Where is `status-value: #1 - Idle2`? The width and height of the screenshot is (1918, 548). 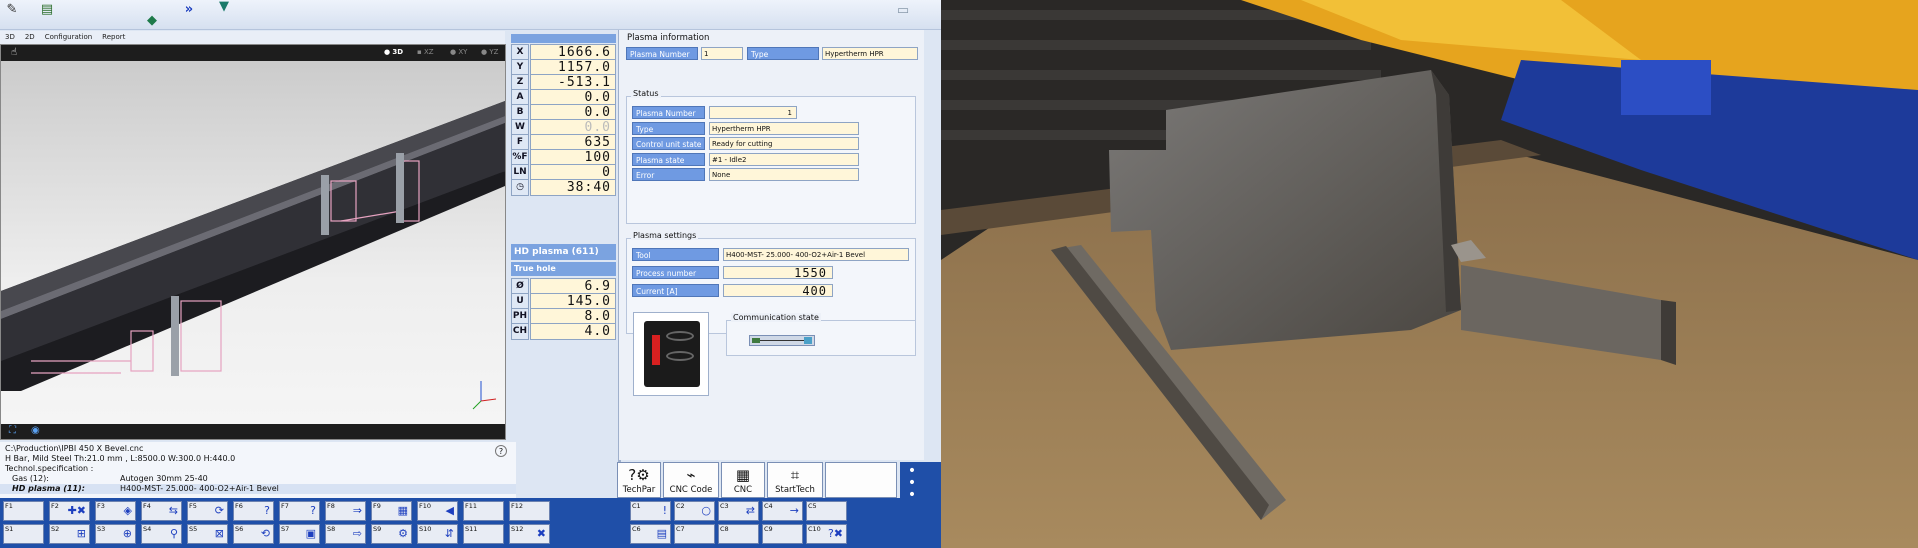
status-value: #1 - Idle2 is located at coordinates (784, 159).